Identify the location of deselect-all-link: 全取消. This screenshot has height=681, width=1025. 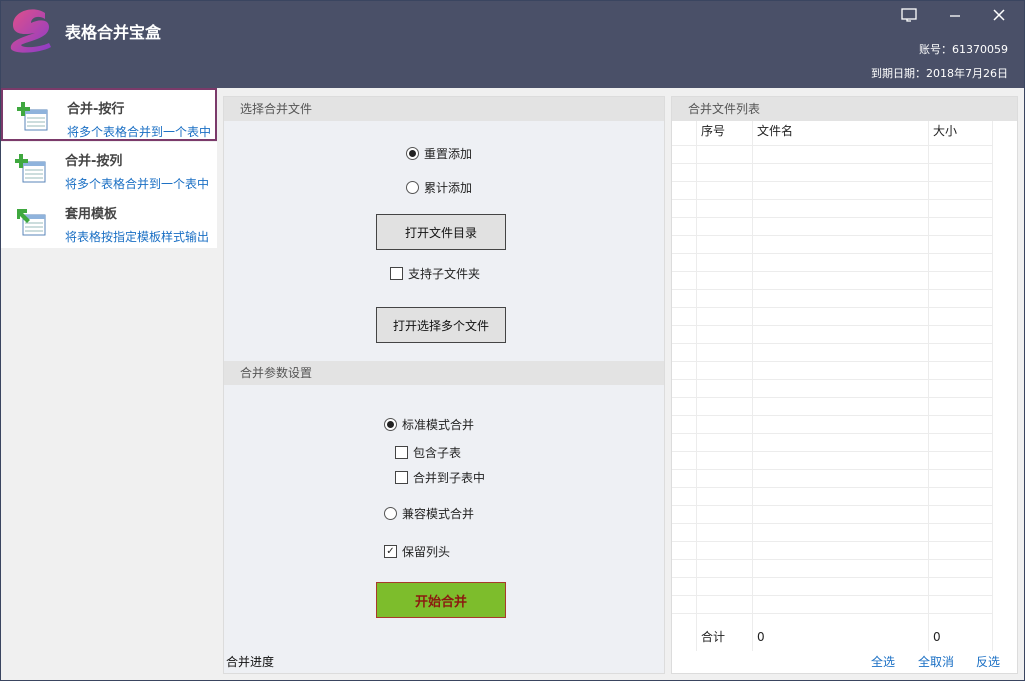
(936, 661).